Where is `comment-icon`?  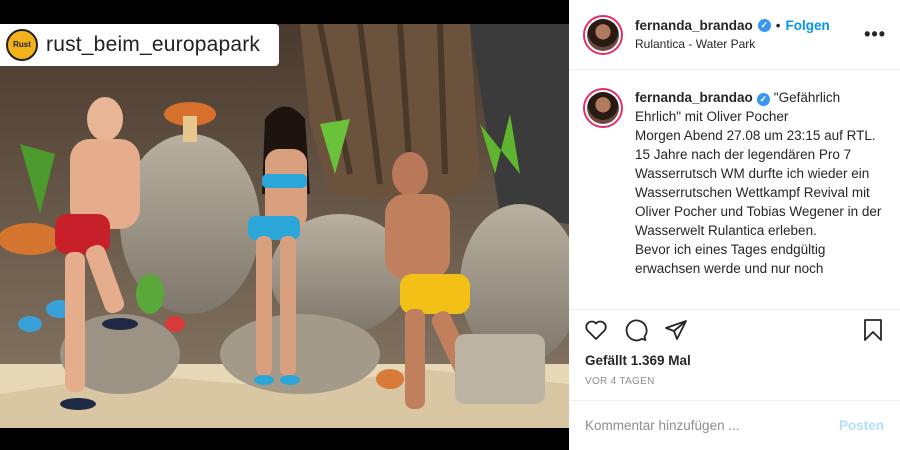
comment-icon is located at coordinates (636, 330).